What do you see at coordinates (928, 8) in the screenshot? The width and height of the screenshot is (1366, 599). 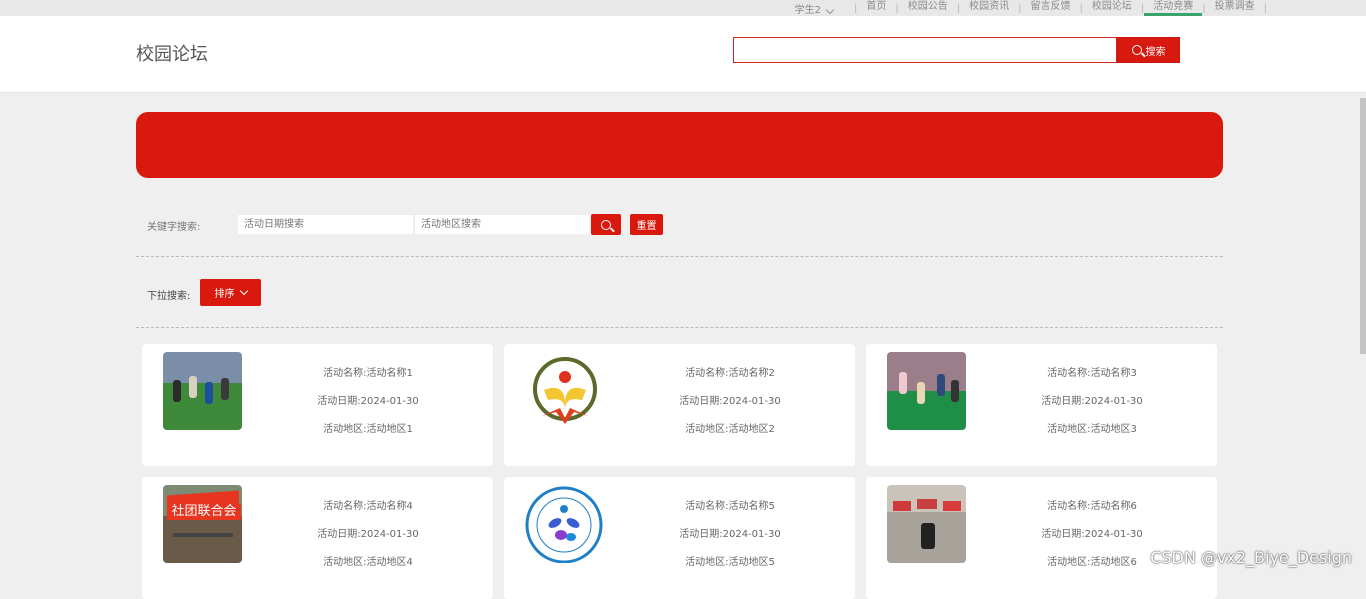 I see `nav-announcements: 校园公告` at bounding box center [928, 8].